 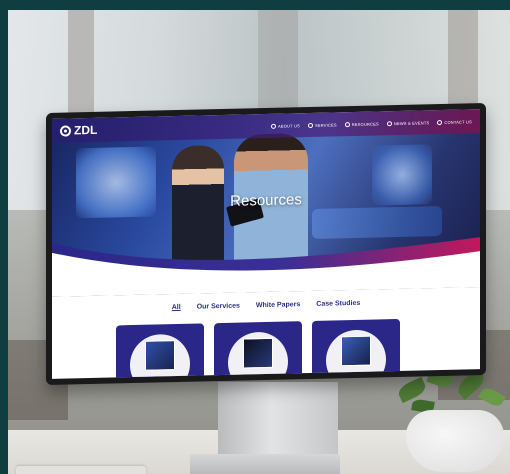 I want to click on plant-pot, so click(x=455, y=441).